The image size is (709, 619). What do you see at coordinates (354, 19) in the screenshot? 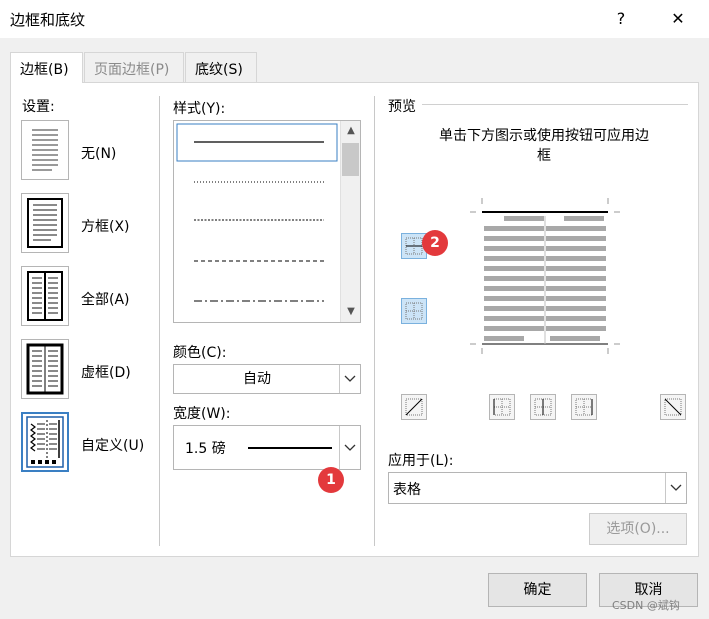
I see `title-bar` at bounding box center [354, 19].